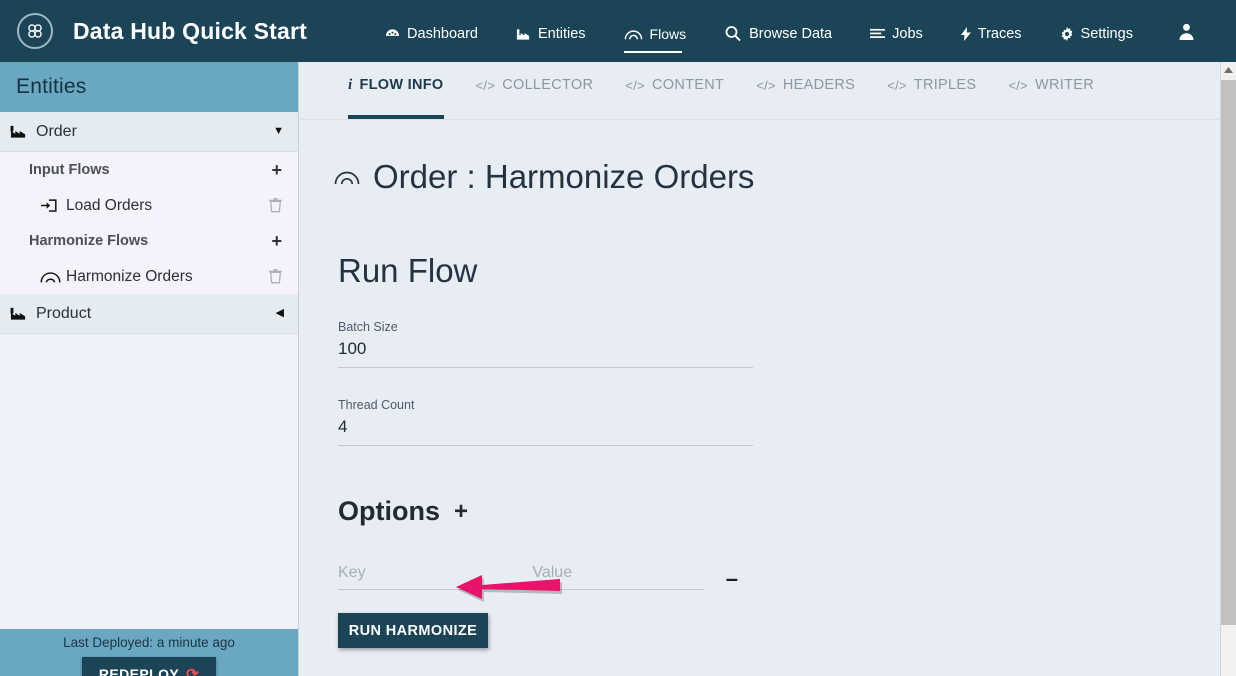 Image resolution: width=1236 pixels, height=676 pixels. What do you see at coordinates (442, 34) in the screenshot?
I see `nav-label: Dashboard` at bounding box center [442, 34].